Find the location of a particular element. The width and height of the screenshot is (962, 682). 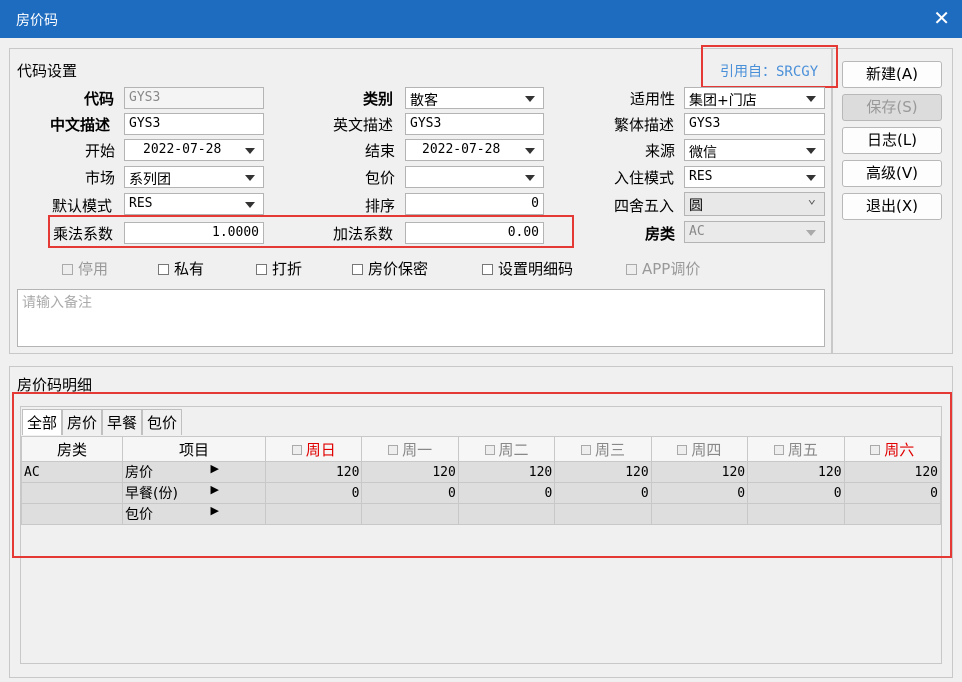

start-date-field: 2022-07-28 is located at coordinates (194, 150).